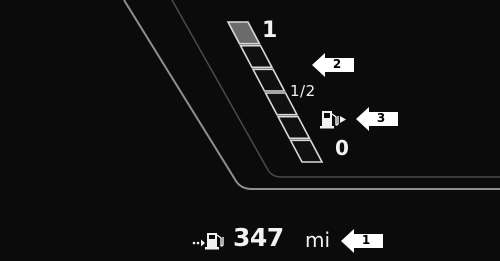 The height and width of the screenshot is (261, 500). What do you see at coordinates (318, 240) in the screenshot?
I see `range-unit: mi` at bounding box center [318, 240].